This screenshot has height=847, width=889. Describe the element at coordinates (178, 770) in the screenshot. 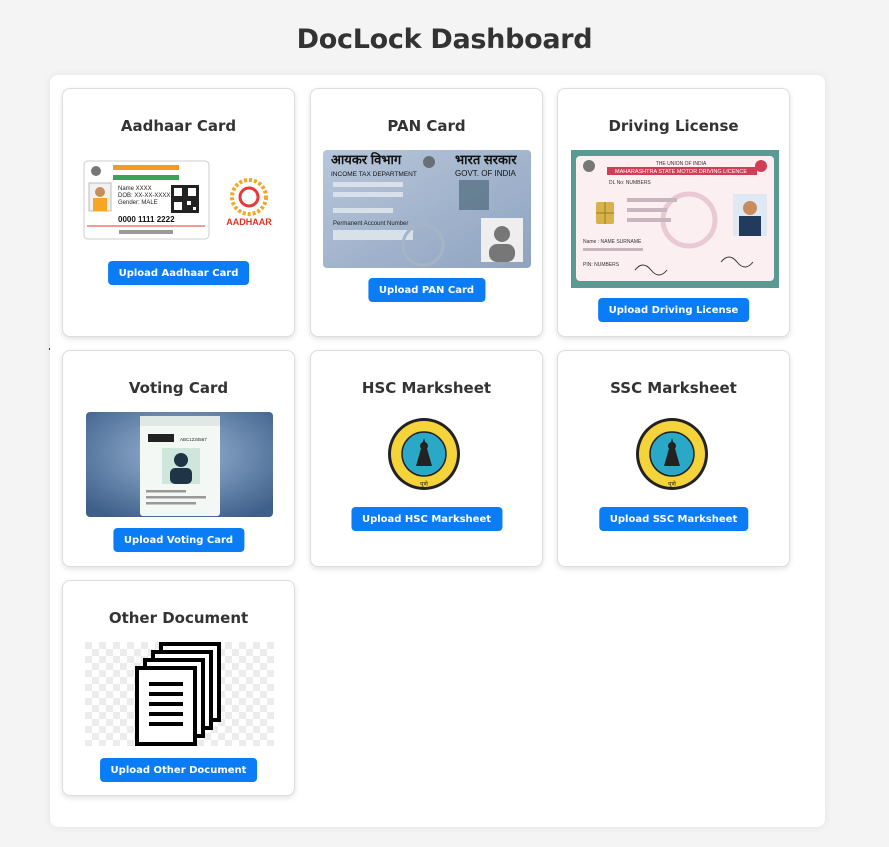

I see `upload-other-document-button: Upload Other Document` at that location.